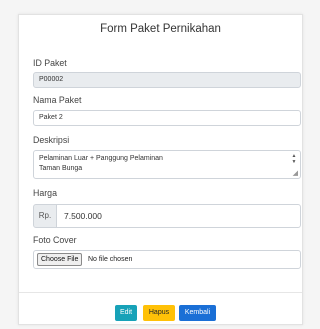  What do you see at coordinates (167, 118) in the screenshot?
I see `nama-paket-field: Paket 2` at bounding box center [167, 118].